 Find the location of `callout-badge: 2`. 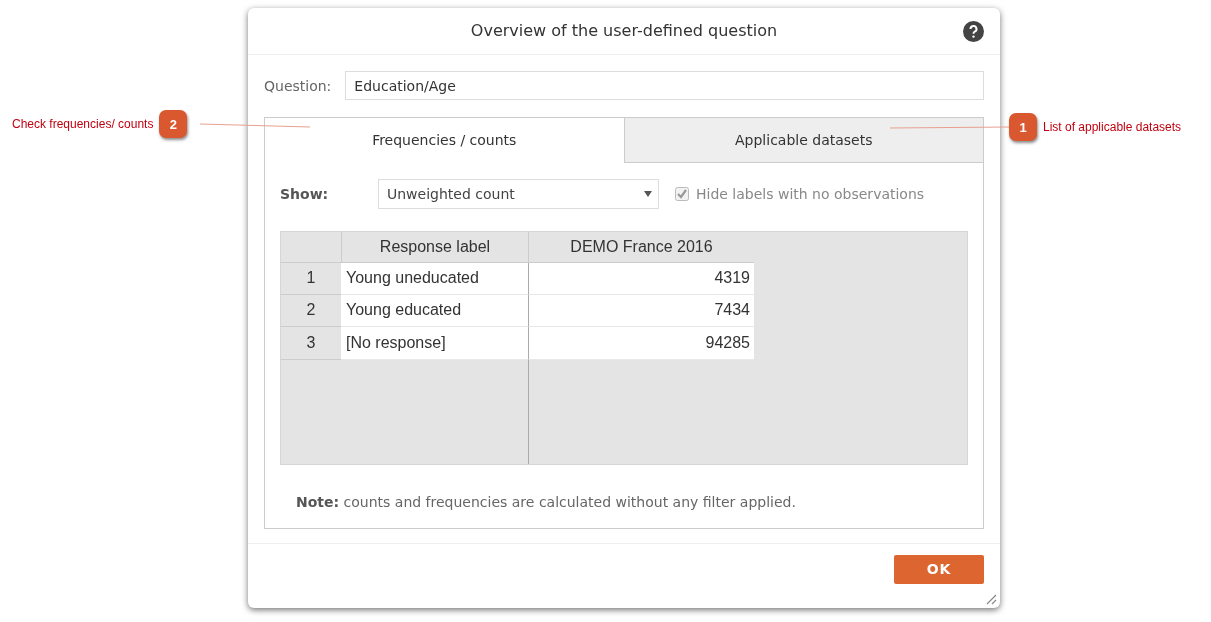

callout-badge: 2 is located at coordinates (173, 124).